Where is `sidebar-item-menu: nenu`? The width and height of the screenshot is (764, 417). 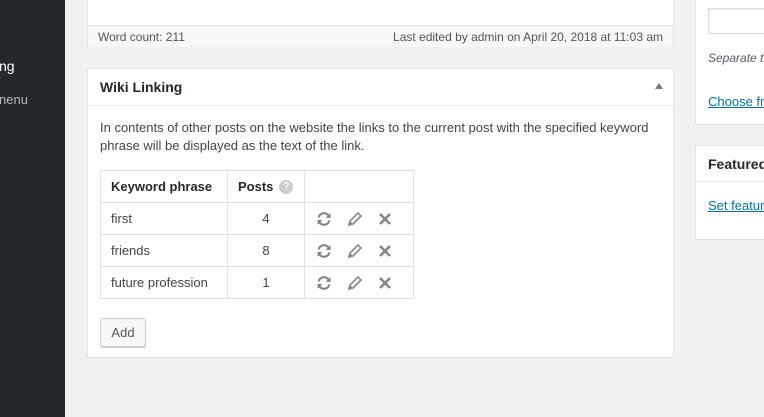
sidebar-item-menu: nenu is located at coordinates (14, 99).